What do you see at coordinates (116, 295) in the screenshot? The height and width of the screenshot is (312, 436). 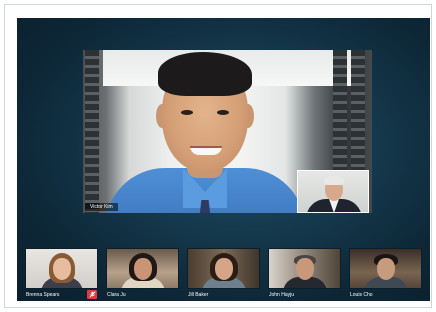 I see `participant-name: Clara Ju` at bounding box center [116, 295].